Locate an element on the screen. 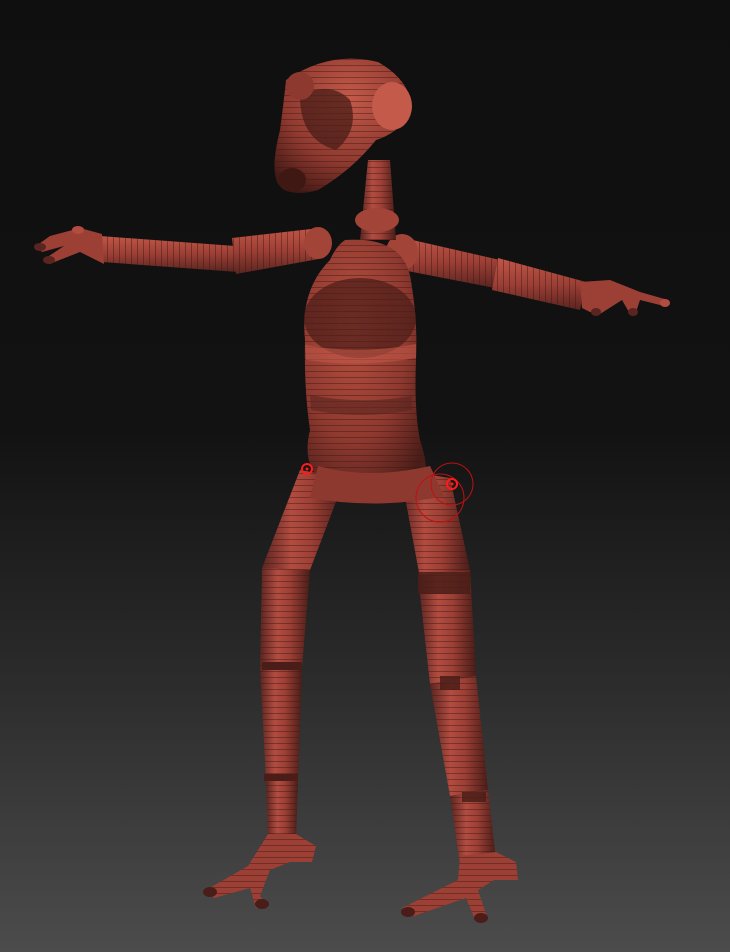  left-leg is located at coordinates (274, 689).